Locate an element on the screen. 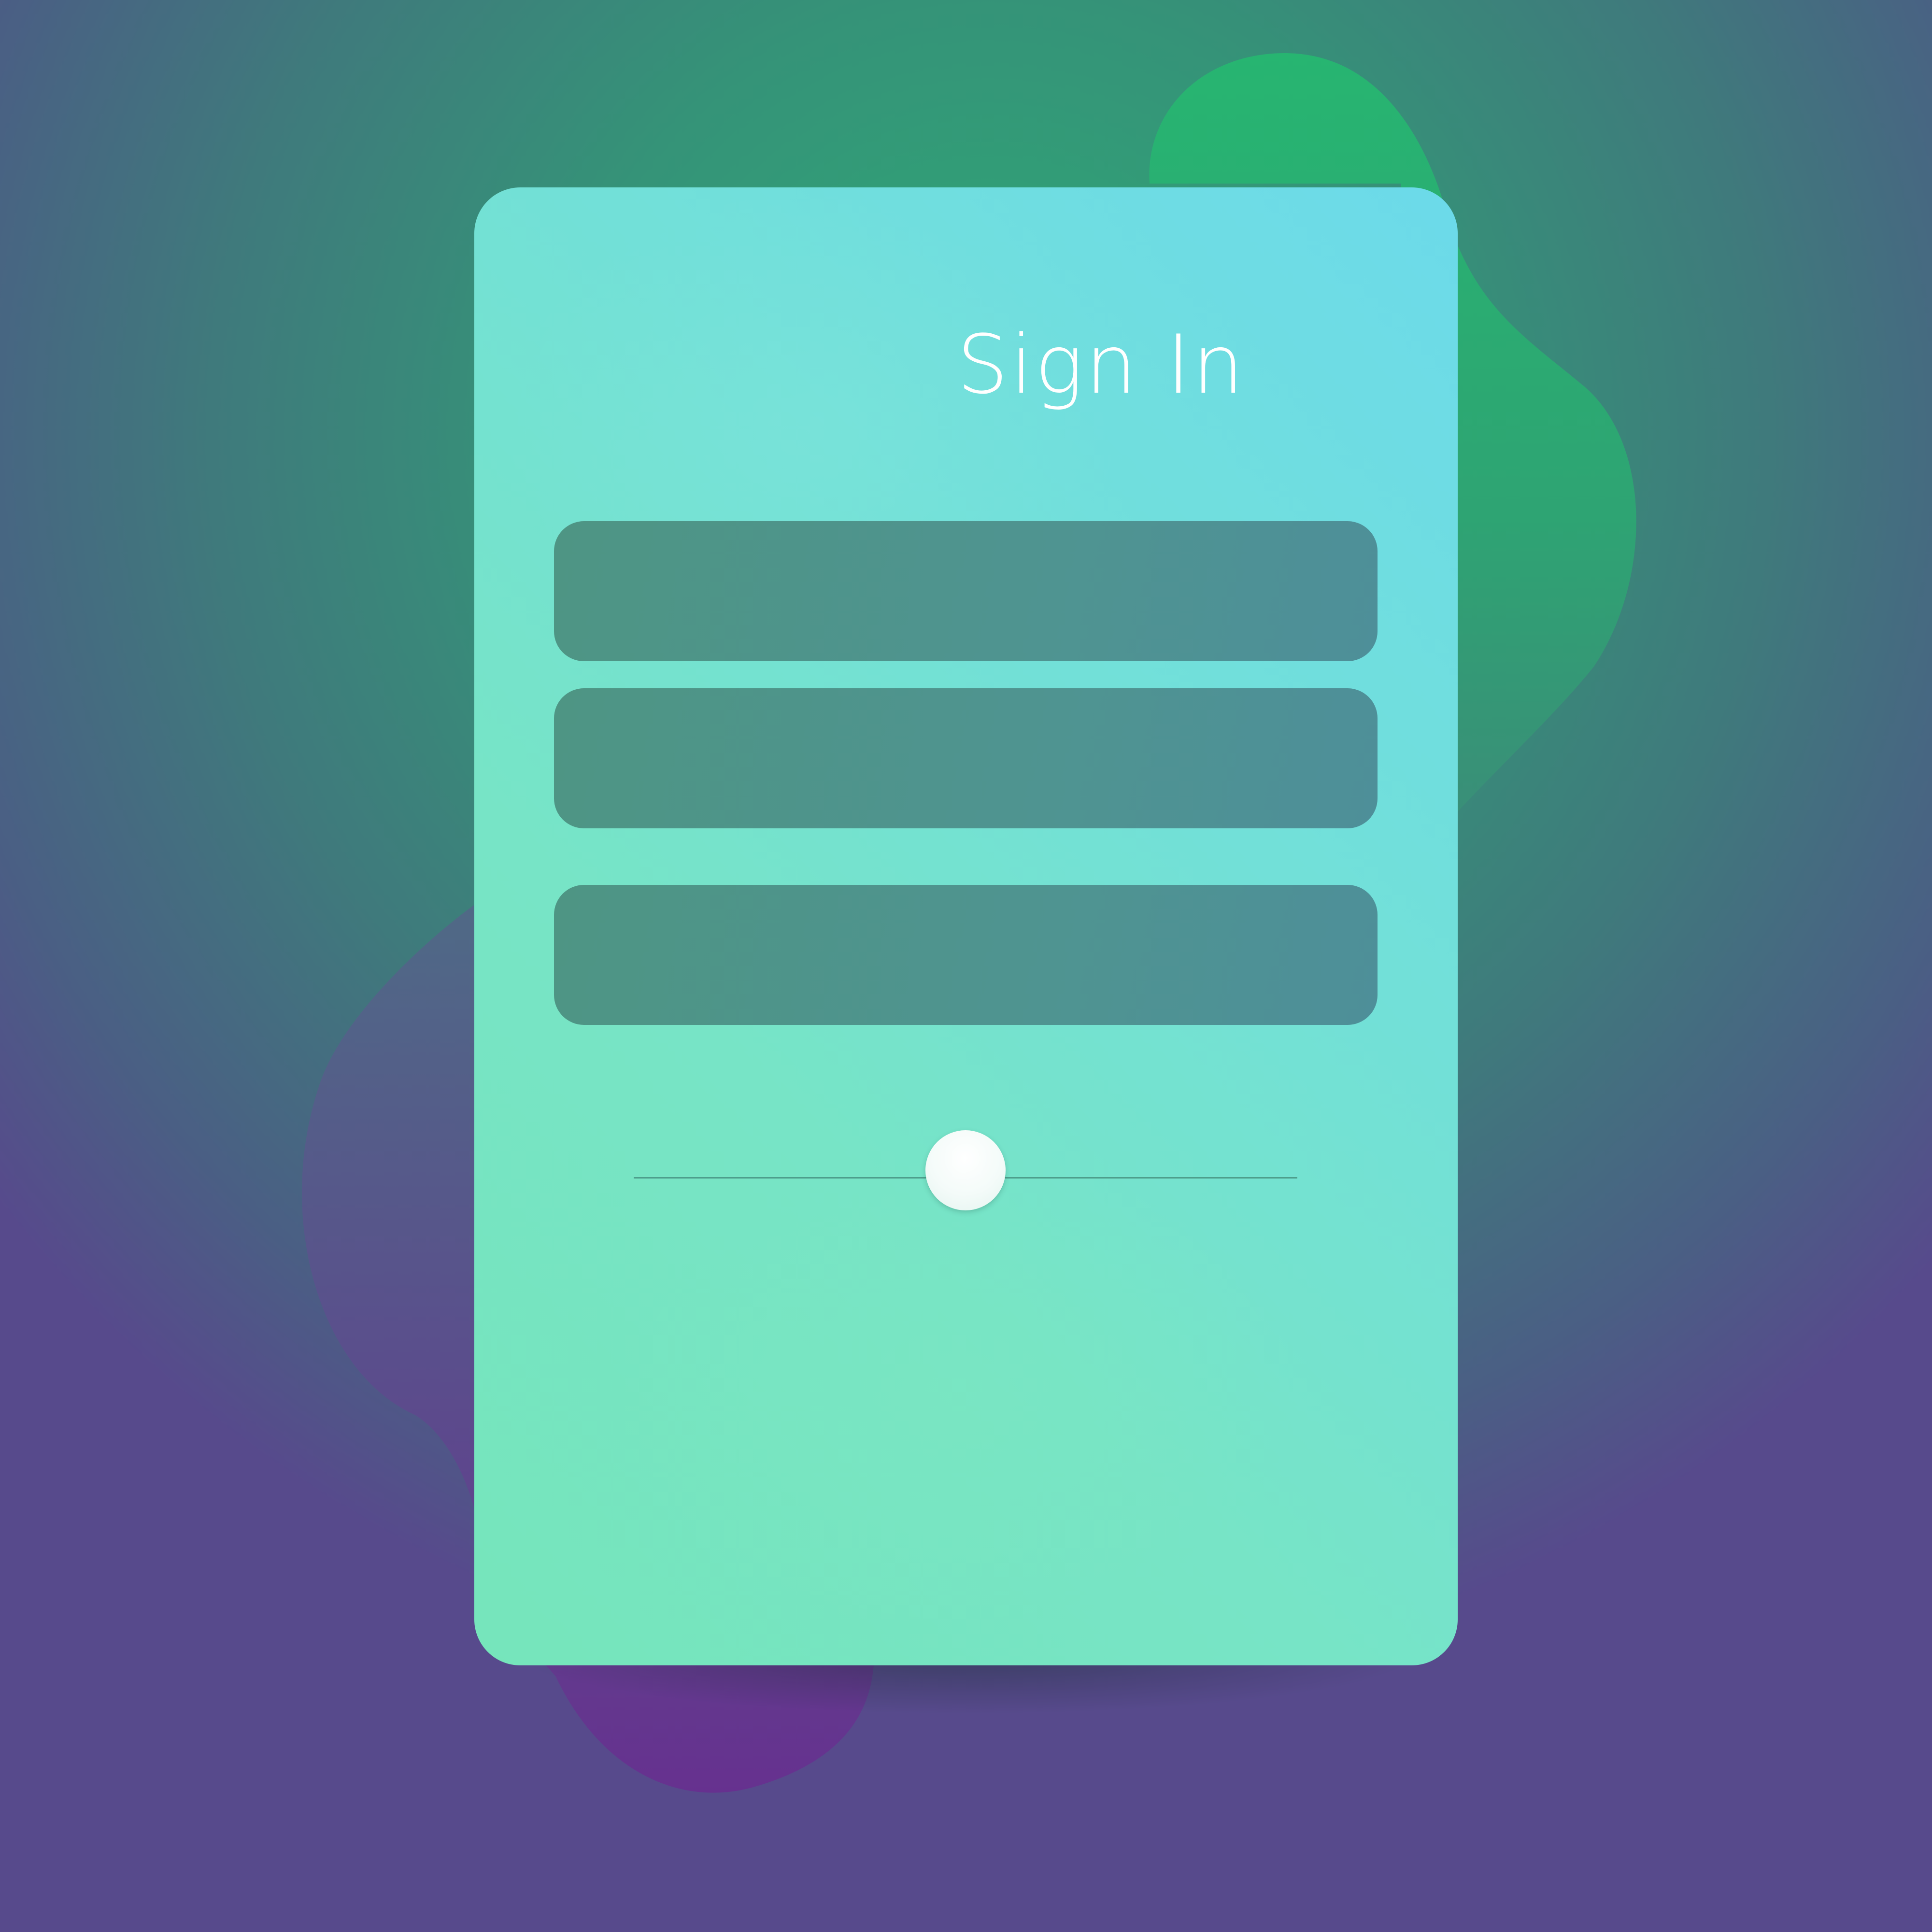 The width and height of the screenshot is (1932, 1932). username-field is located at coordinates (966, 591).